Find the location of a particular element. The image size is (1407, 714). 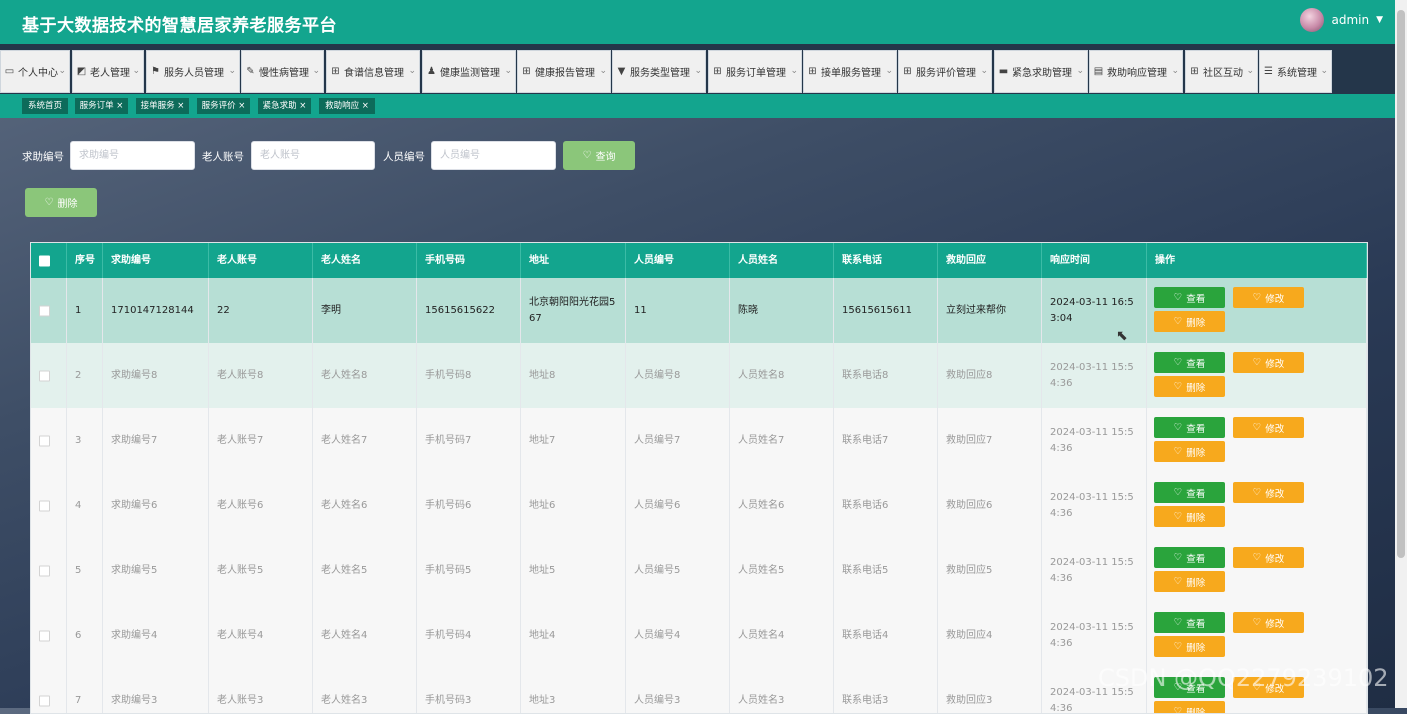

table-cell: 救助回应8 is located at coordinates (990, 375).